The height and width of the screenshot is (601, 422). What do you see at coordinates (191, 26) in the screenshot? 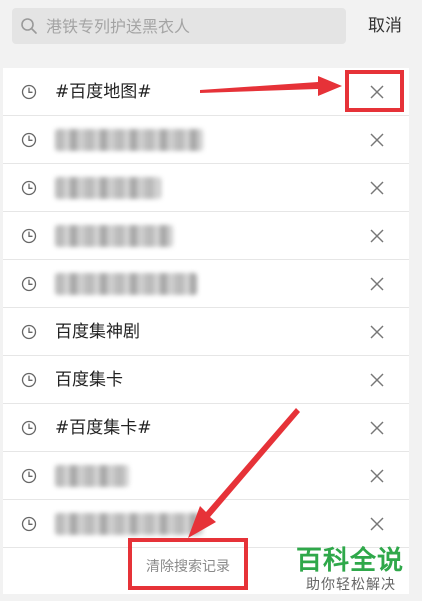
I see `search-input` at bounding box center [191, 26].